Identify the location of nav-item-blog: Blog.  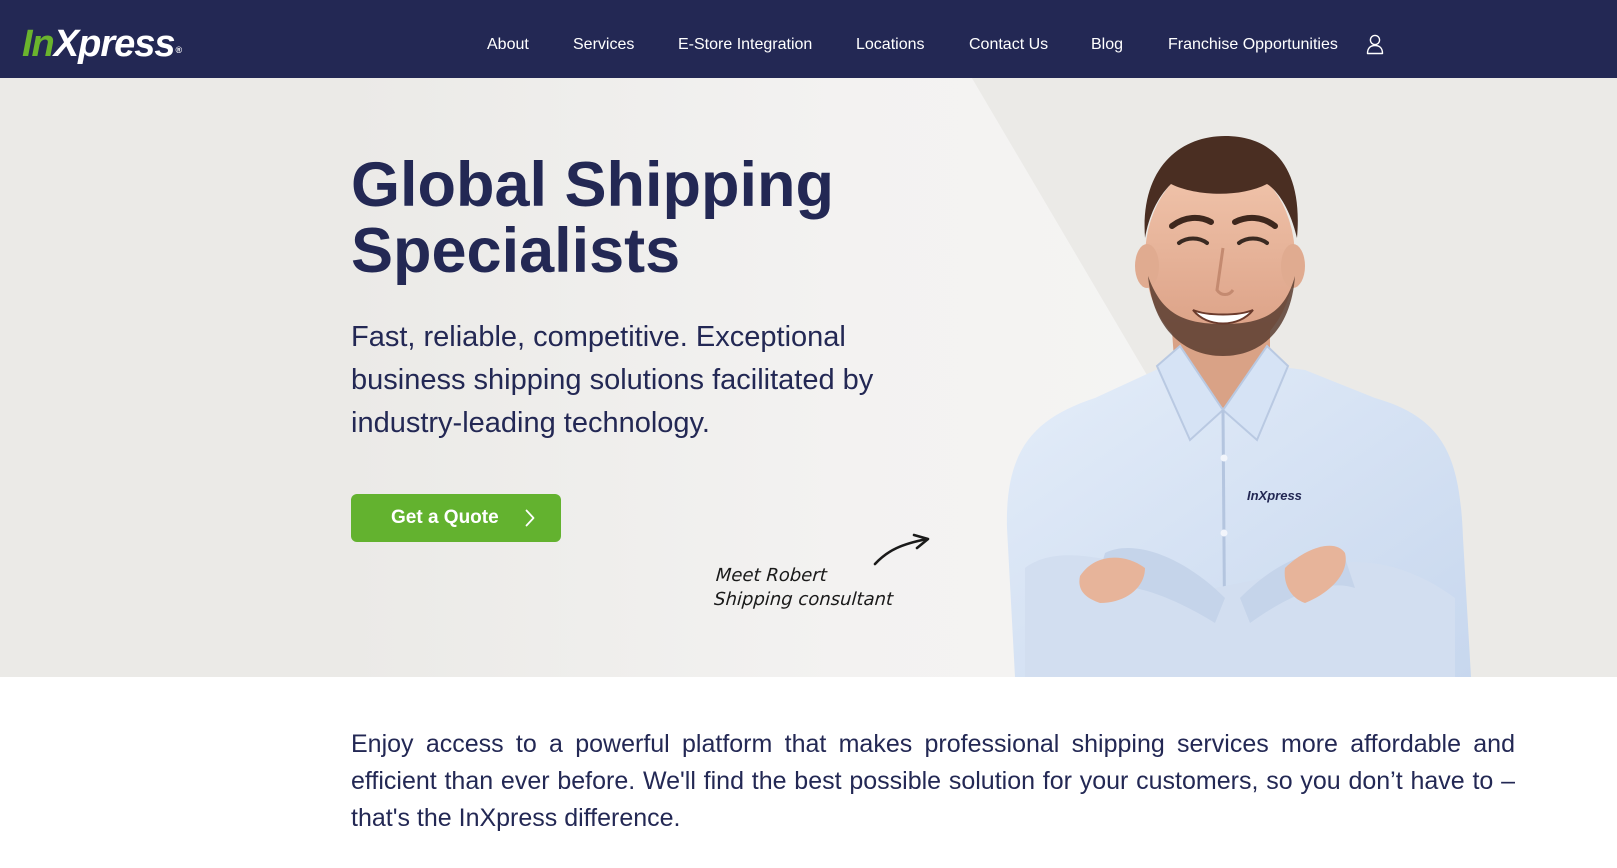
(1107, 45).